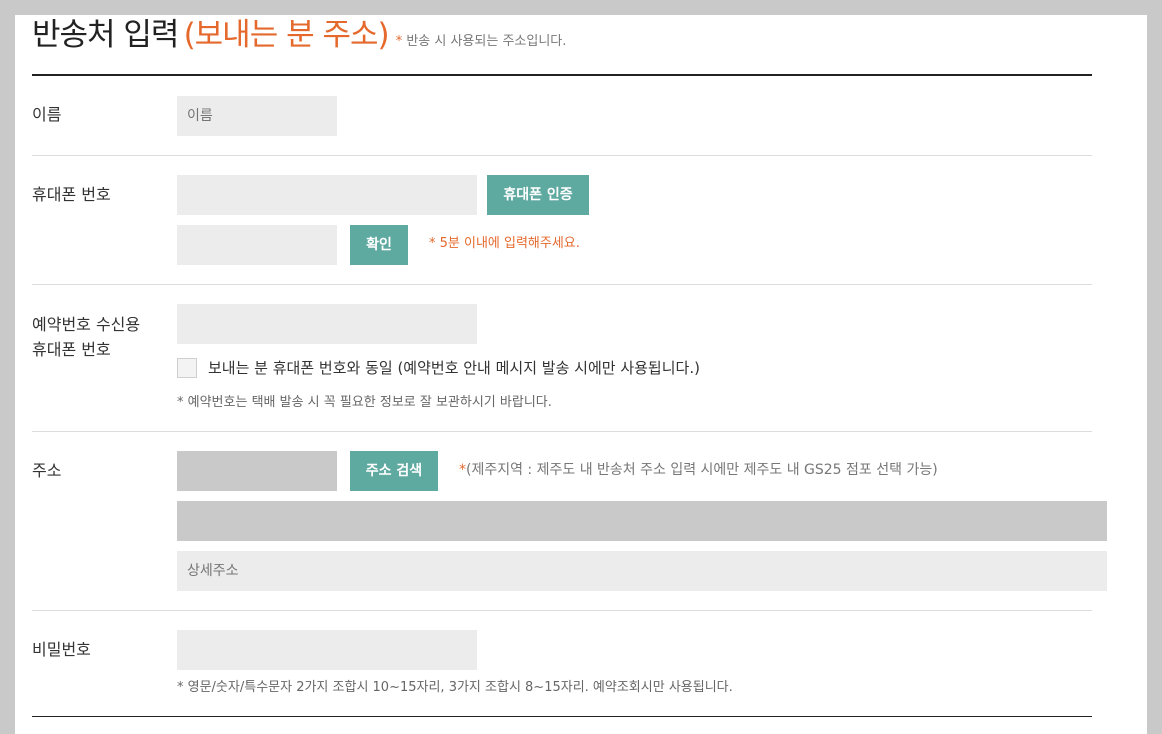 The width and height of the screenshot is (1162, 734). What do you see at coordinates (538, 195) in the screenshot?
I see `phone-verify-button: 휴대폰 인증` at bounding box center [538, 195].